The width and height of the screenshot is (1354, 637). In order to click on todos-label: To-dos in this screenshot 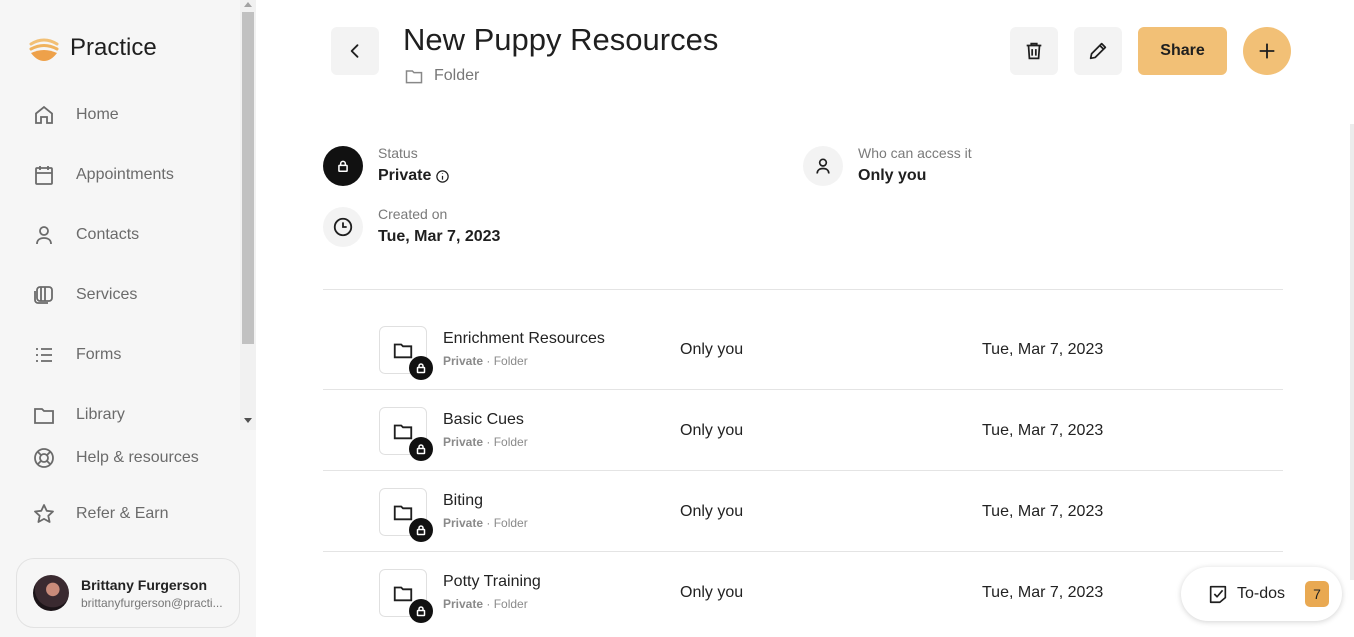, I will do `click(1261, 593)`.